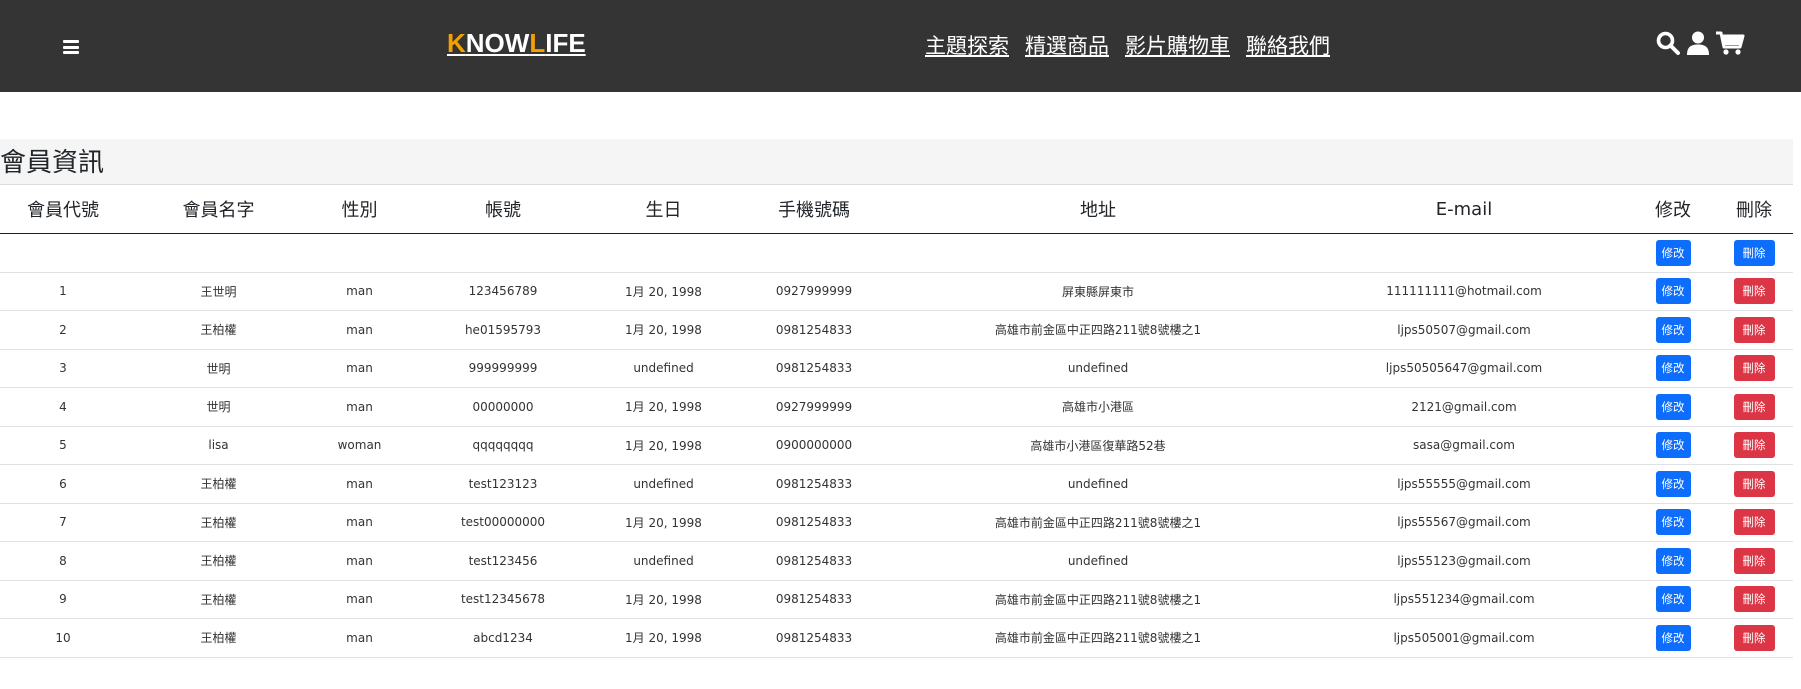 This screenshot has height=689, width=1801. What do you see at coordinates (1673, 209) in the screenshot?
I see `header-edit: 修改` at bounding box center [1673, 209].